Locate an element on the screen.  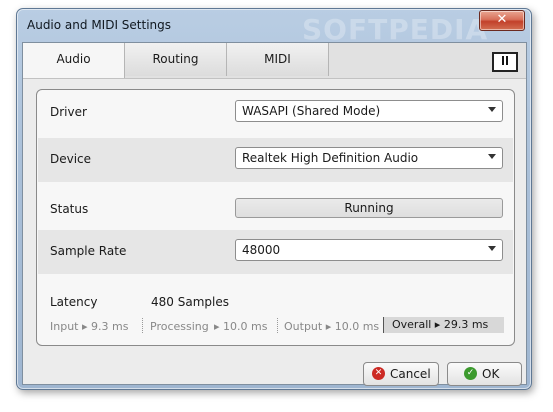
check-icon: ✓ is located at coordinates (470, 373).